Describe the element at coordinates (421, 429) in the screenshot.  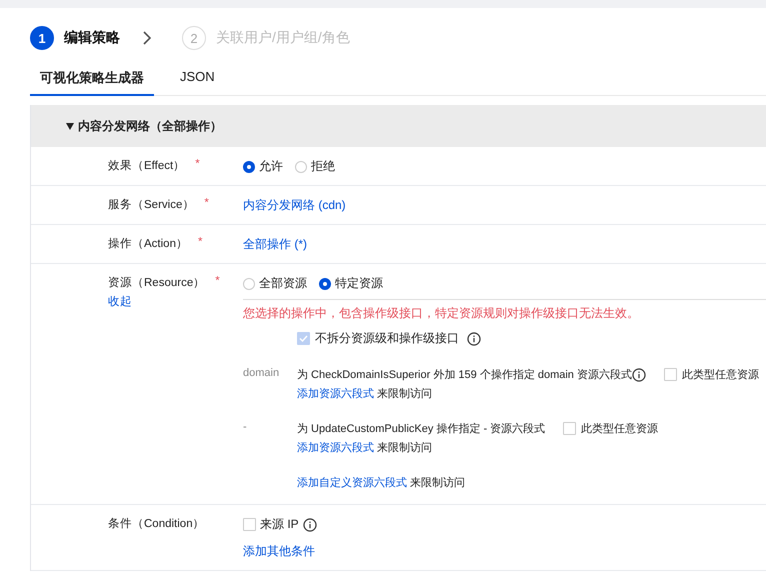
I see `resource-description: 为 UpdateCustomPublicKey 操作指定 - 资源六段式` at that location.